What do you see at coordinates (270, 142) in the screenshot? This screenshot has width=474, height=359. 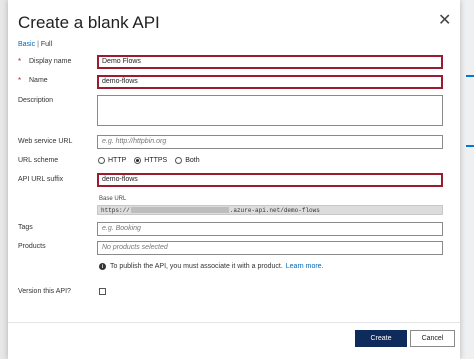 I see `web-service-url-field: e.g. http://httpbin.org` at bounding box center [270, 142].